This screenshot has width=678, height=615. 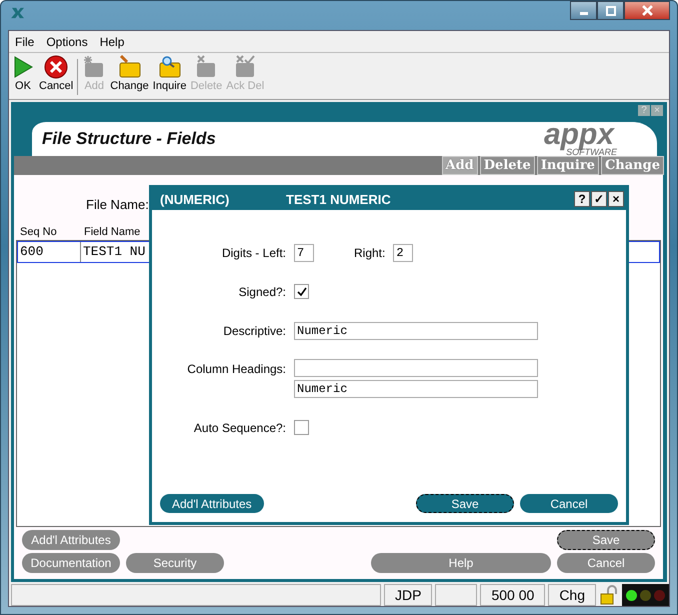 What do you see at coordinates (170, 67) in the screenshot?
I see `search-icon` at bounding box center [170, 67].